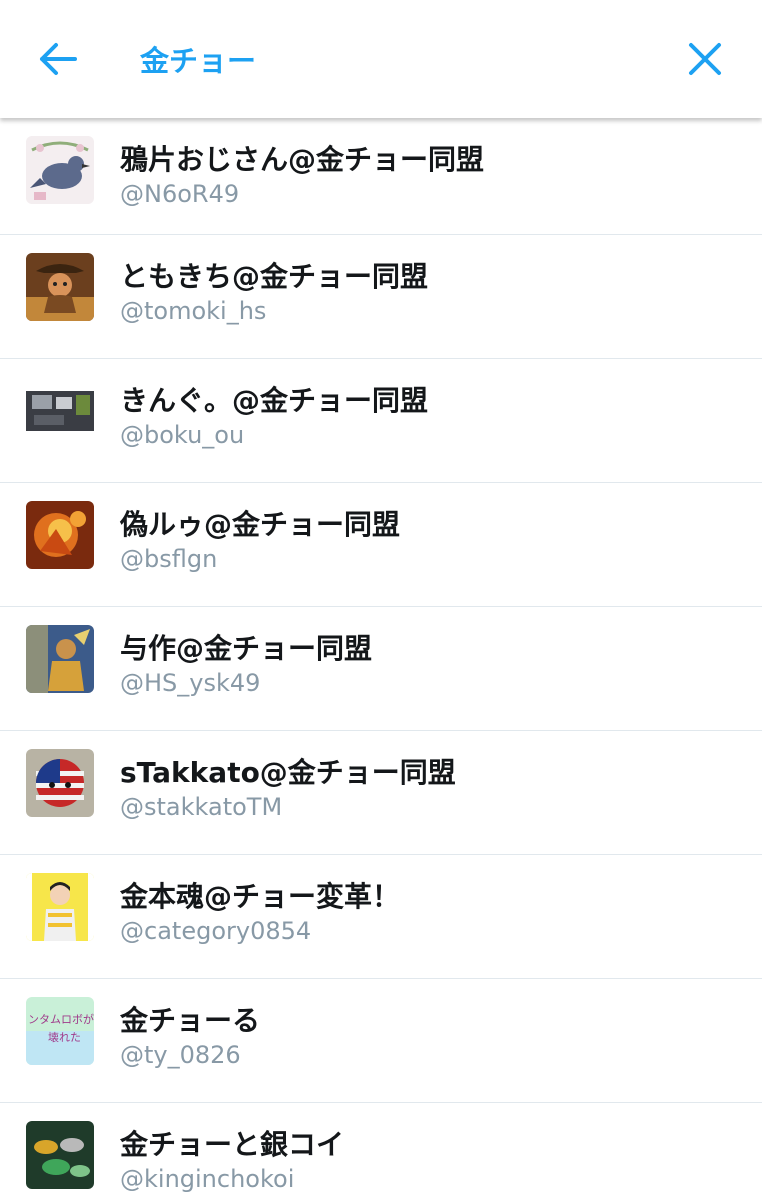  I want to click on svg-text: 壊れた, so click(64, 1037).